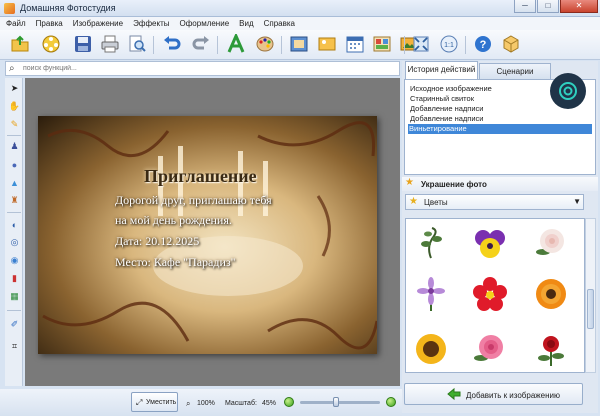 The image size is (600, 416). I want to click on search-bar: ⌕, so click(202, 68).